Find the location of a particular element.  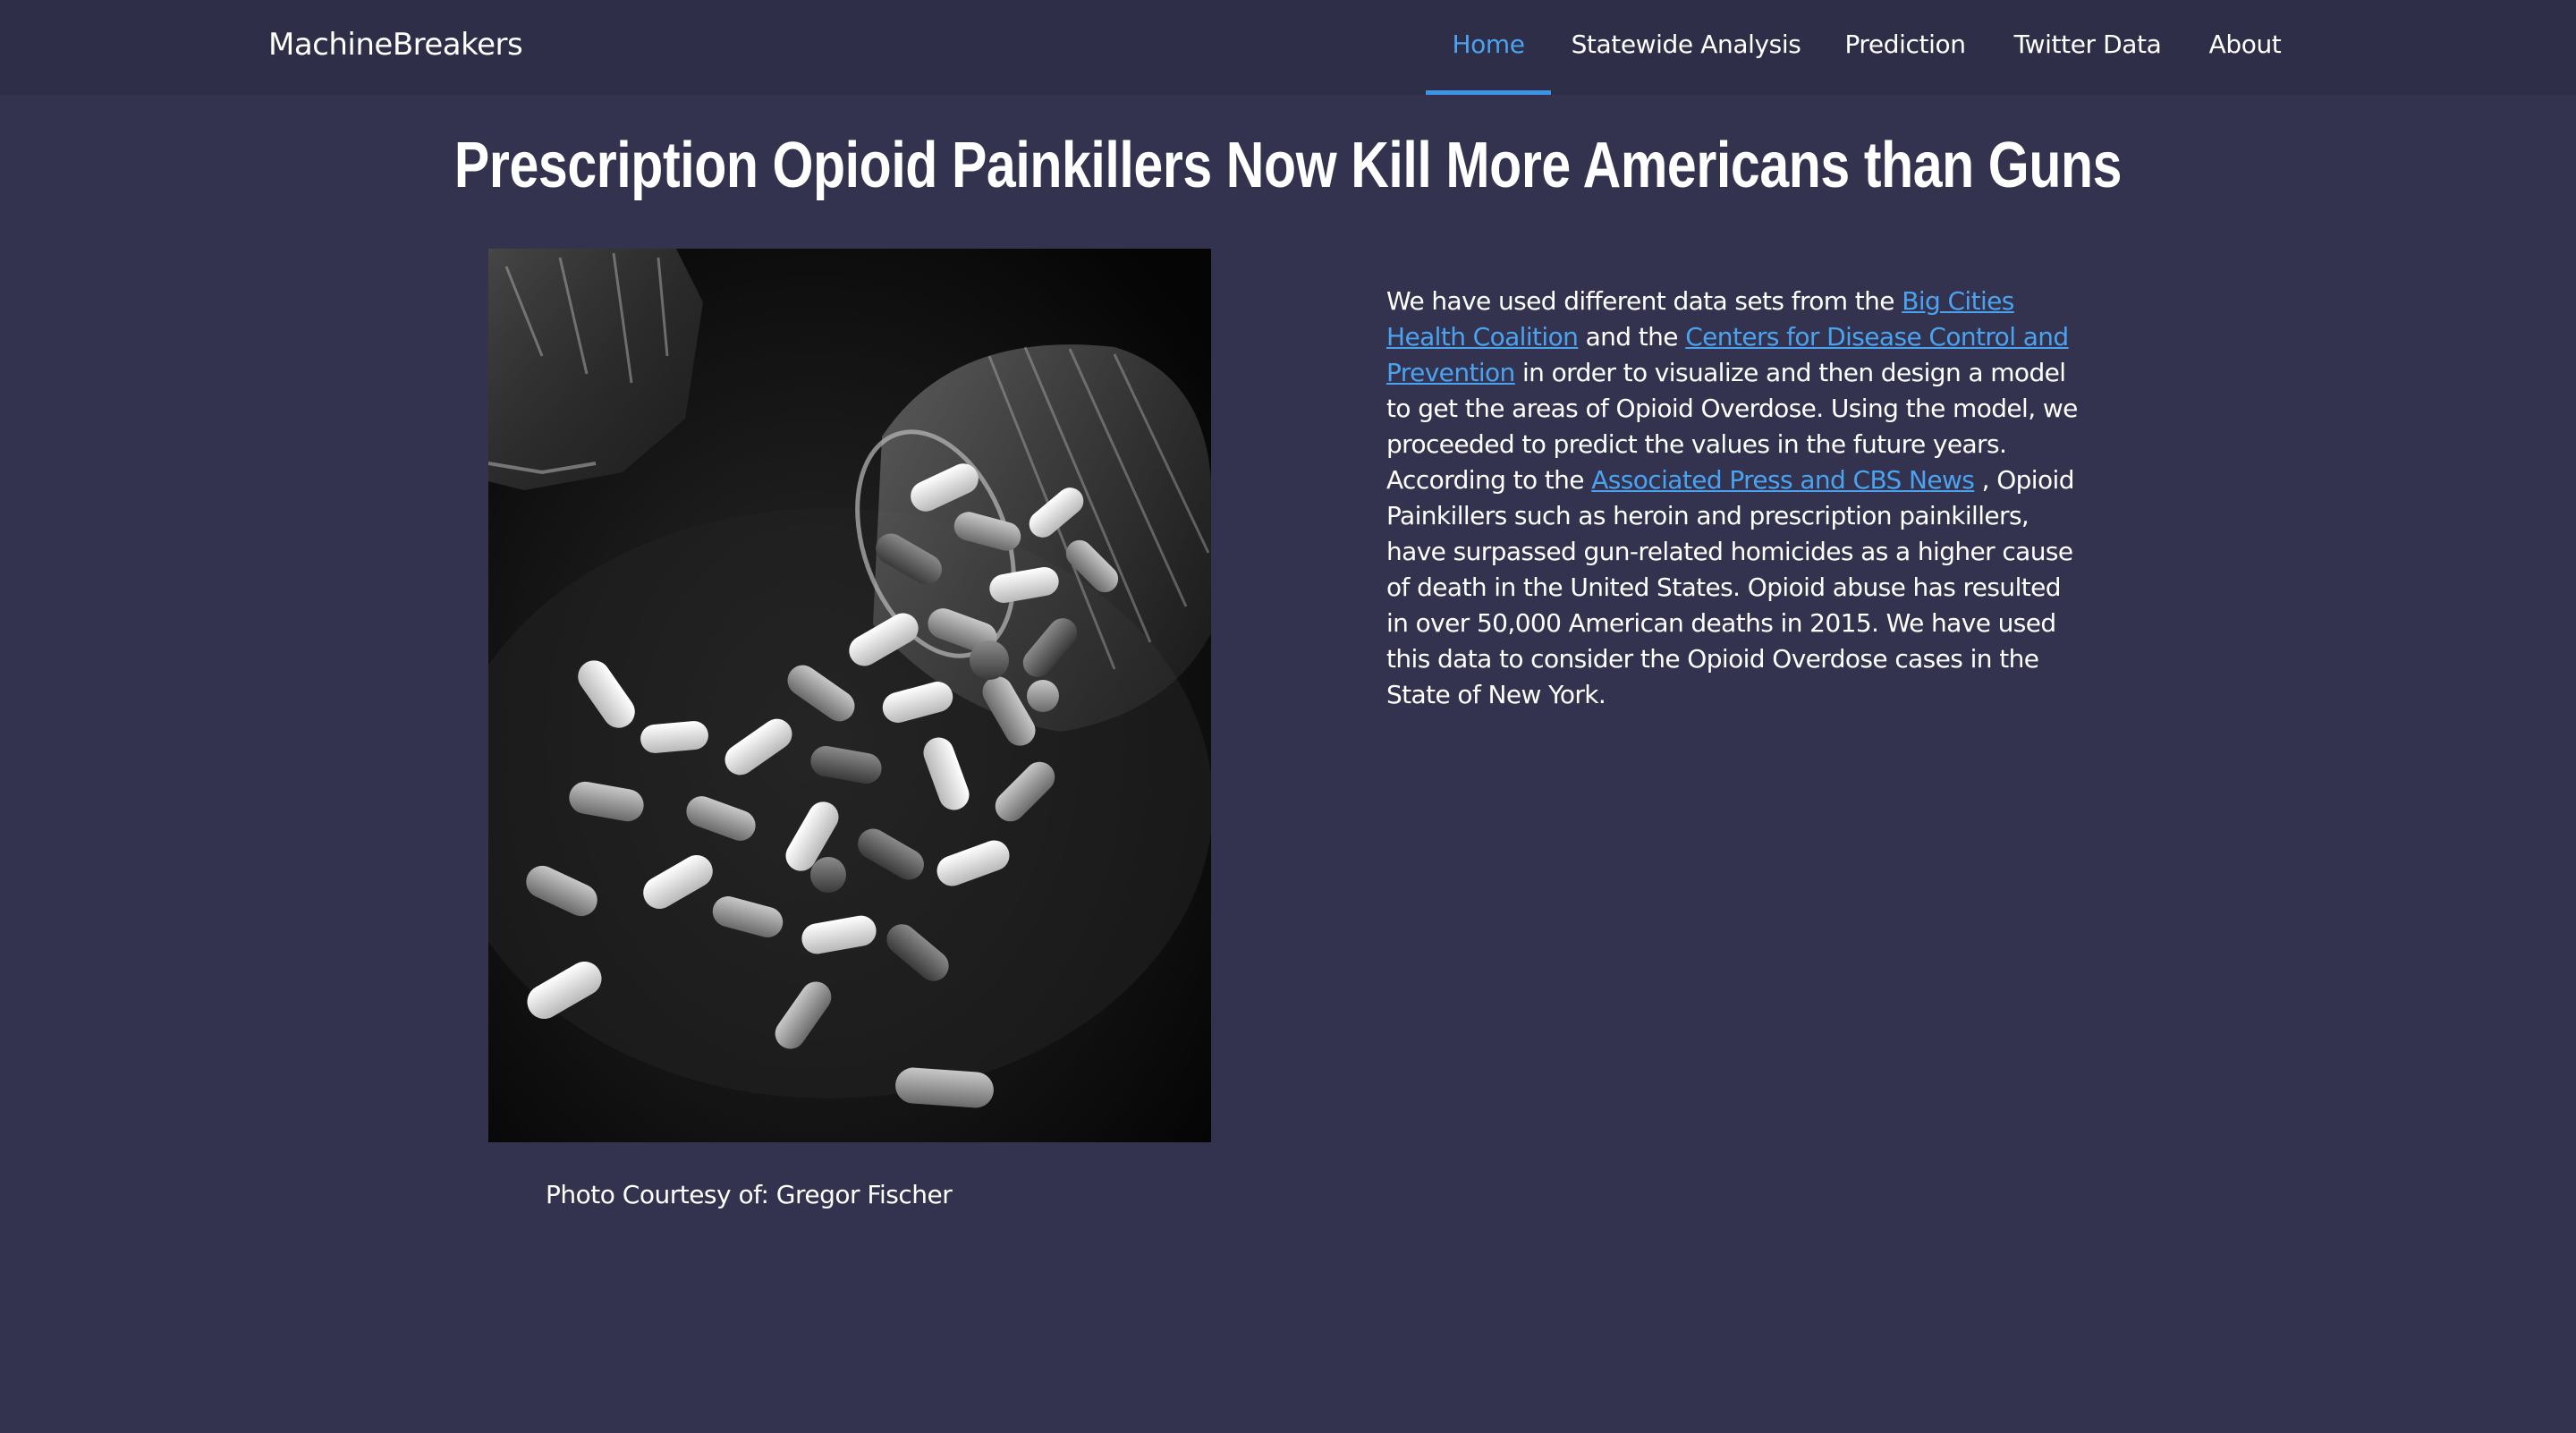

nav-about: About is located at coordinates (2245, 47).